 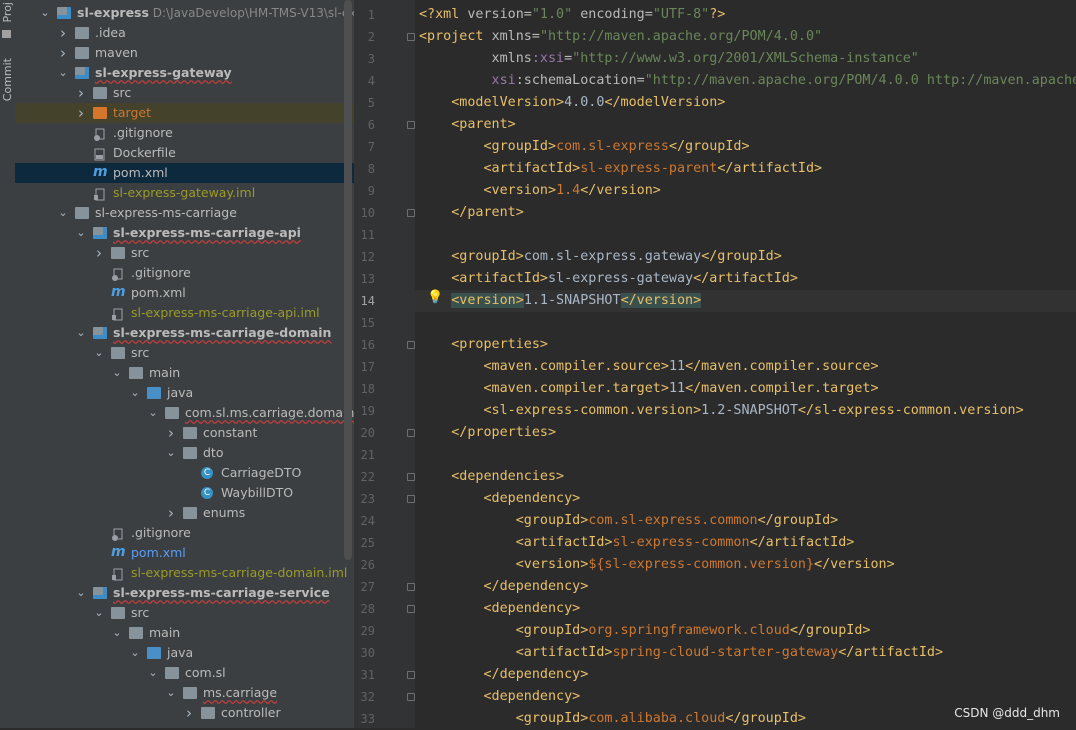 What do you see at coordinates (184, 313) in the screenshot?
I see `tree-item: sl-express-ms-carriage-api.iml` at bounding box center [184, 313].